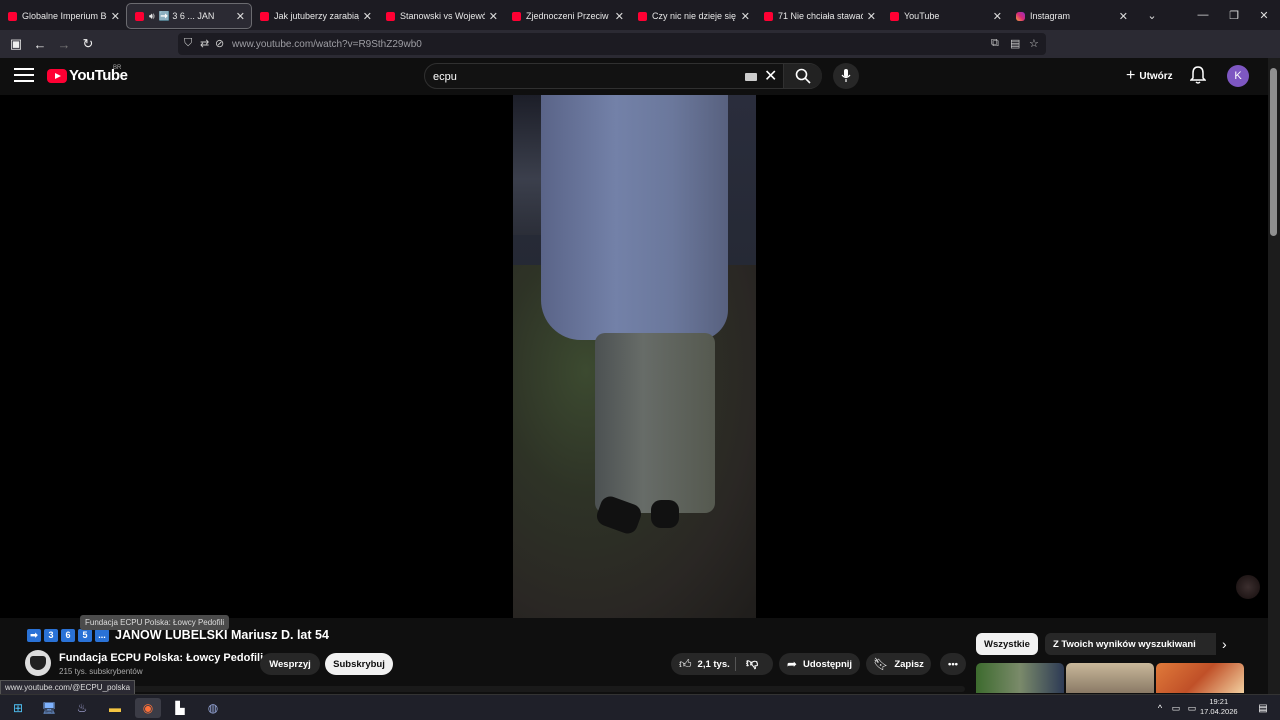 The height and width of the screenshot is (720, 1280). I want to click on channel-name-link: Fundacja ECPU Polska: Łowcy Pedofili, so click(161, 658).